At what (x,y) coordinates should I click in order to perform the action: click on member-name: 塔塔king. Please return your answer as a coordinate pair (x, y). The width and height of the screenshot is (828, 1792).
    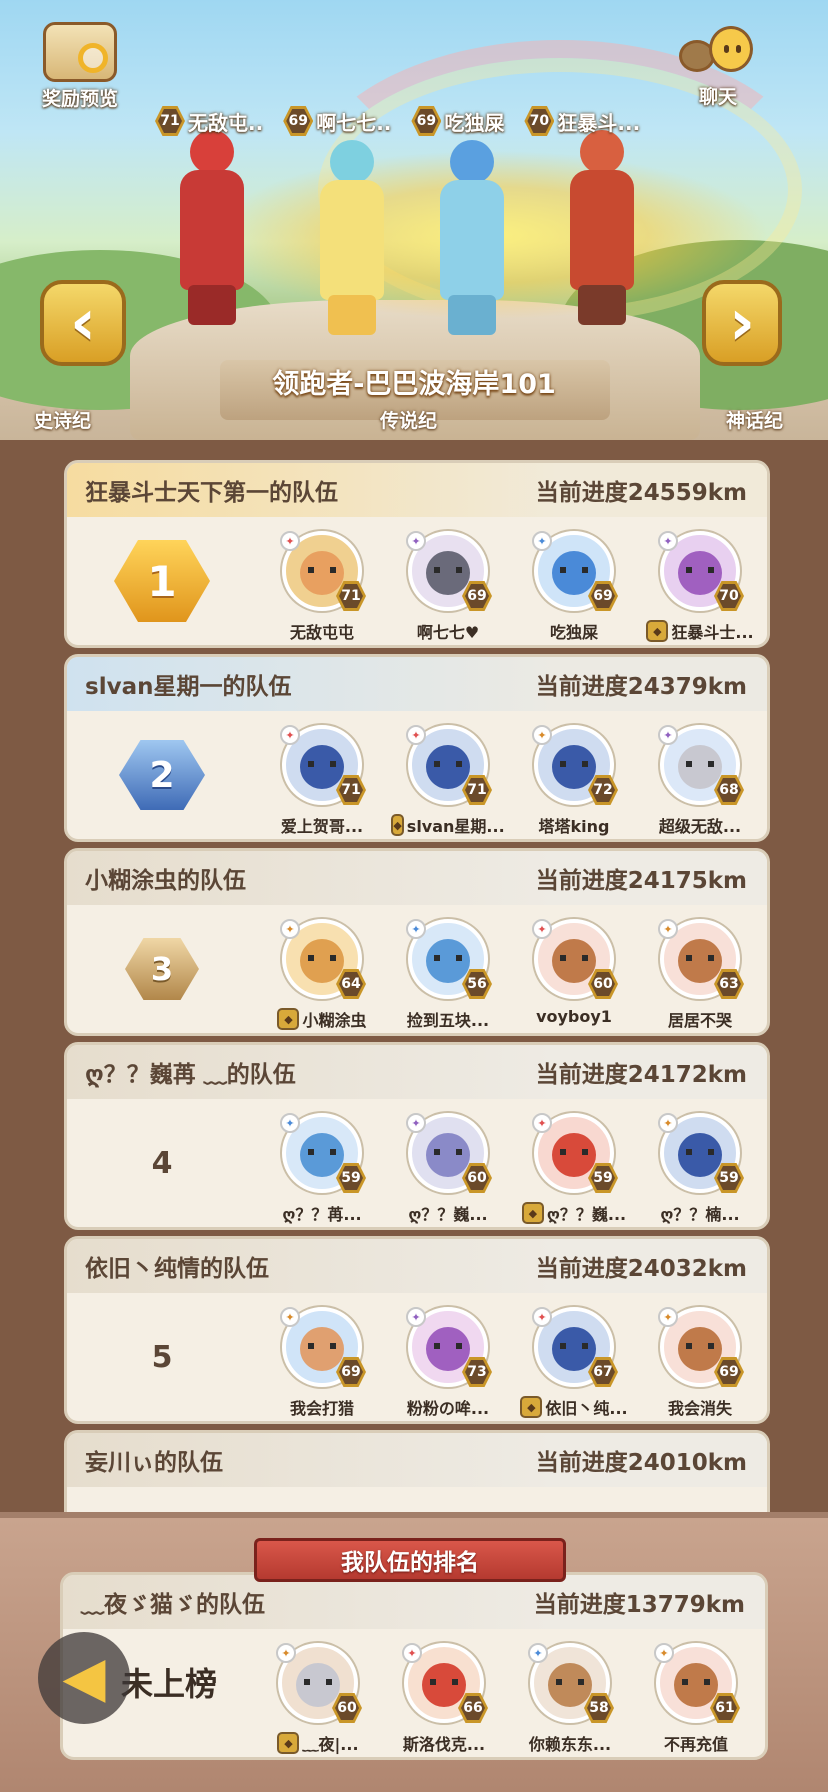
    Looking at the image, I should click on (574, 826).